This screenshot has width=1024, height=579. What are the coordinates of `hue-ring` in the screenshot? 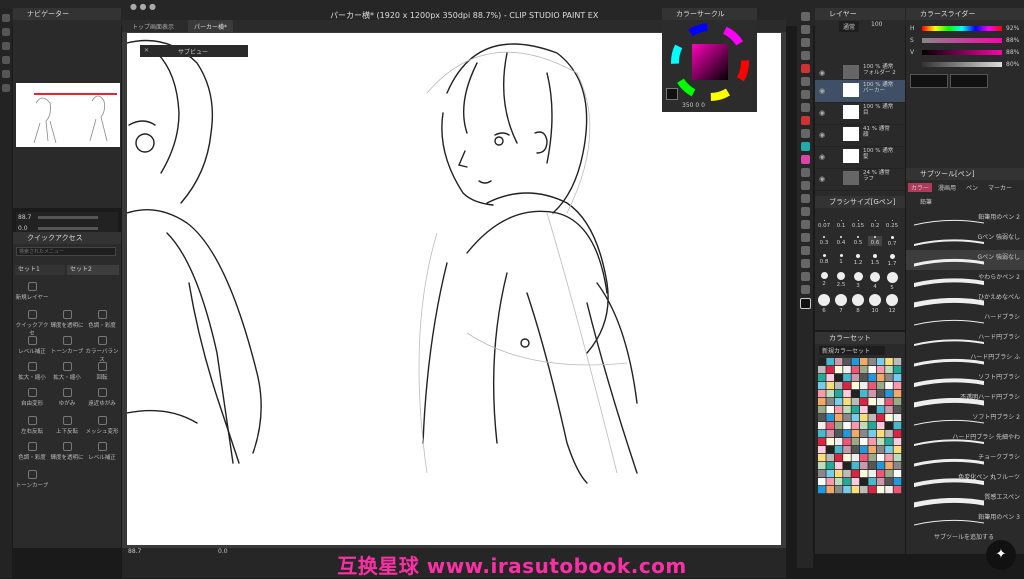 It's located at (710, 62).